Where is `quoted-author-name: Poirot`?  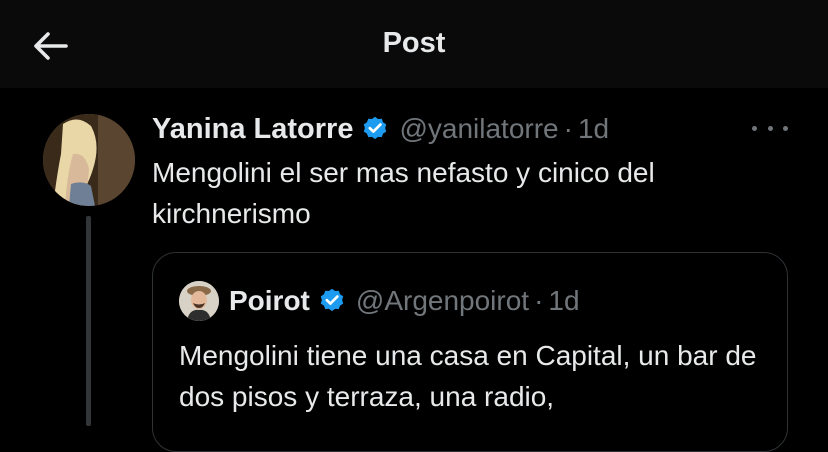
quoted-author-name: Poirot is located at coordinates (269, 300).